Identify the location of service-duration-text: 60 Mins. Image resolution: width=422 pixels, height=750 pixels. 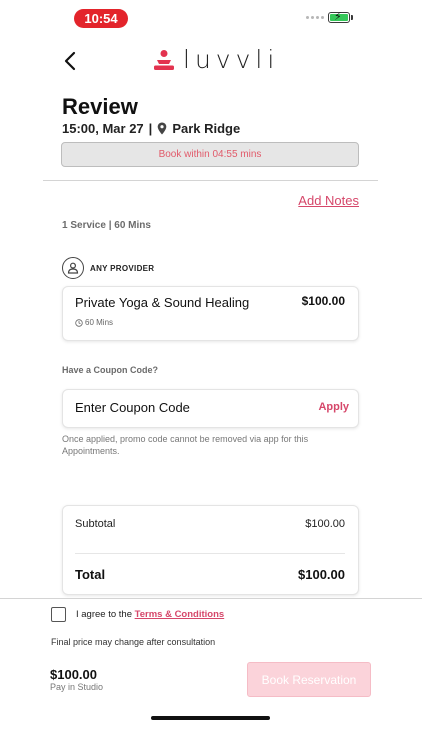
(99, 322).